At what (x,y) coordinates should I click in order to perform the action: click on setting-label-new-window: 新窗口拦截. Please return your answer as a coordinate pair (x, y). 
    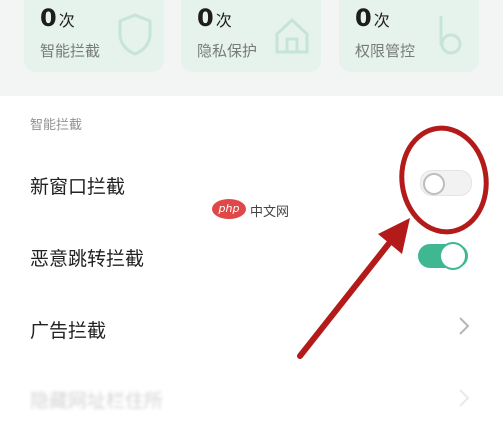
    Looking at the image, I should click on (78, 187).